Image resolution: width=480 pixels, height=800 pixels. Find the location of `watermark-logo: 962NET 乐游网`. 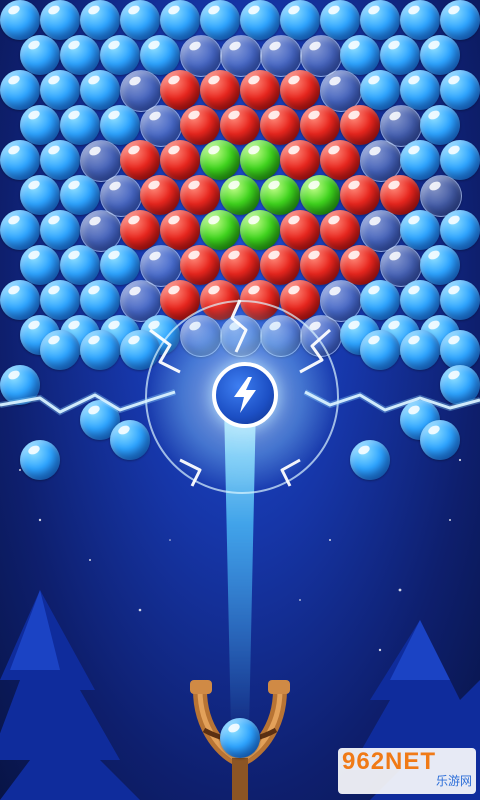

watermark-logo: 962NET 乐游网 is located at coordinates (407, 771).